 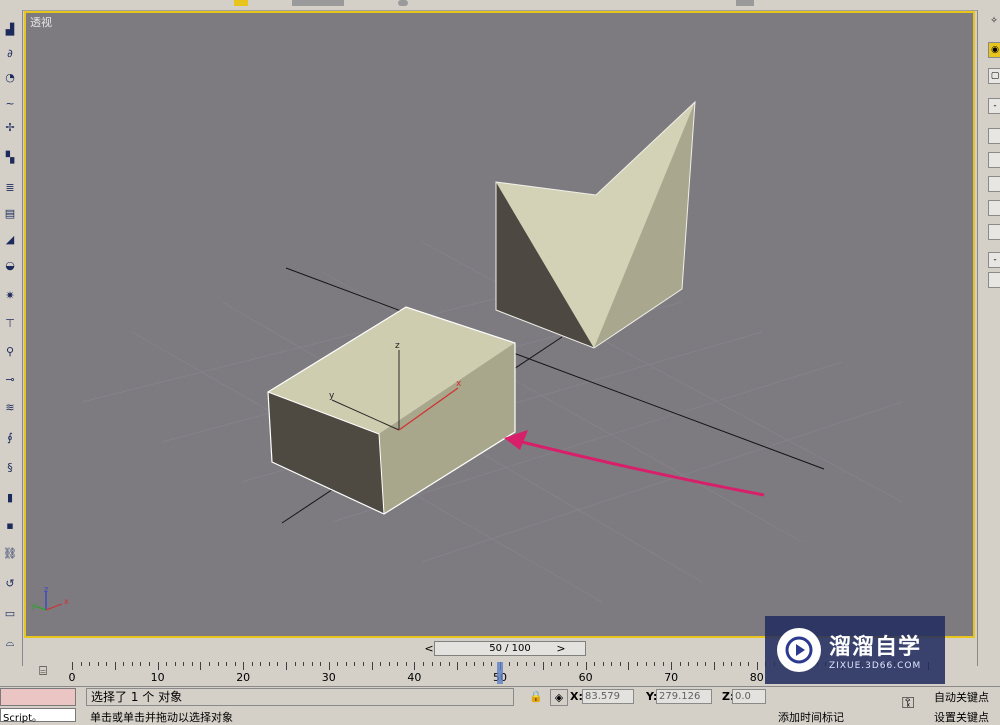 I want to click on brush-icon: ◒, so click(x=10, y=265).